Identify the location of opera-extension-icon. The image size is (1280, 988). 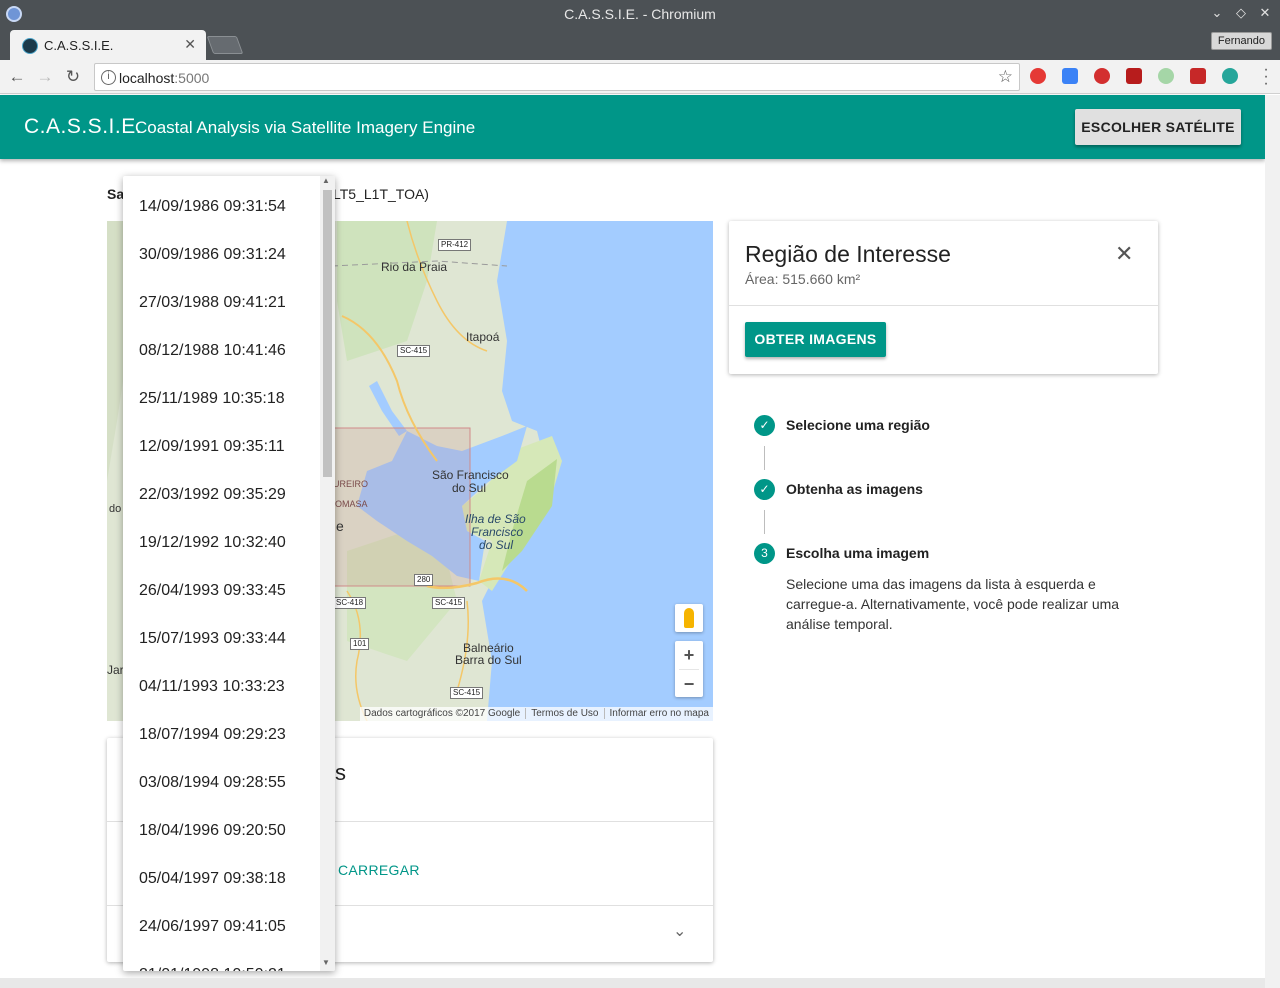
(1038, 76).